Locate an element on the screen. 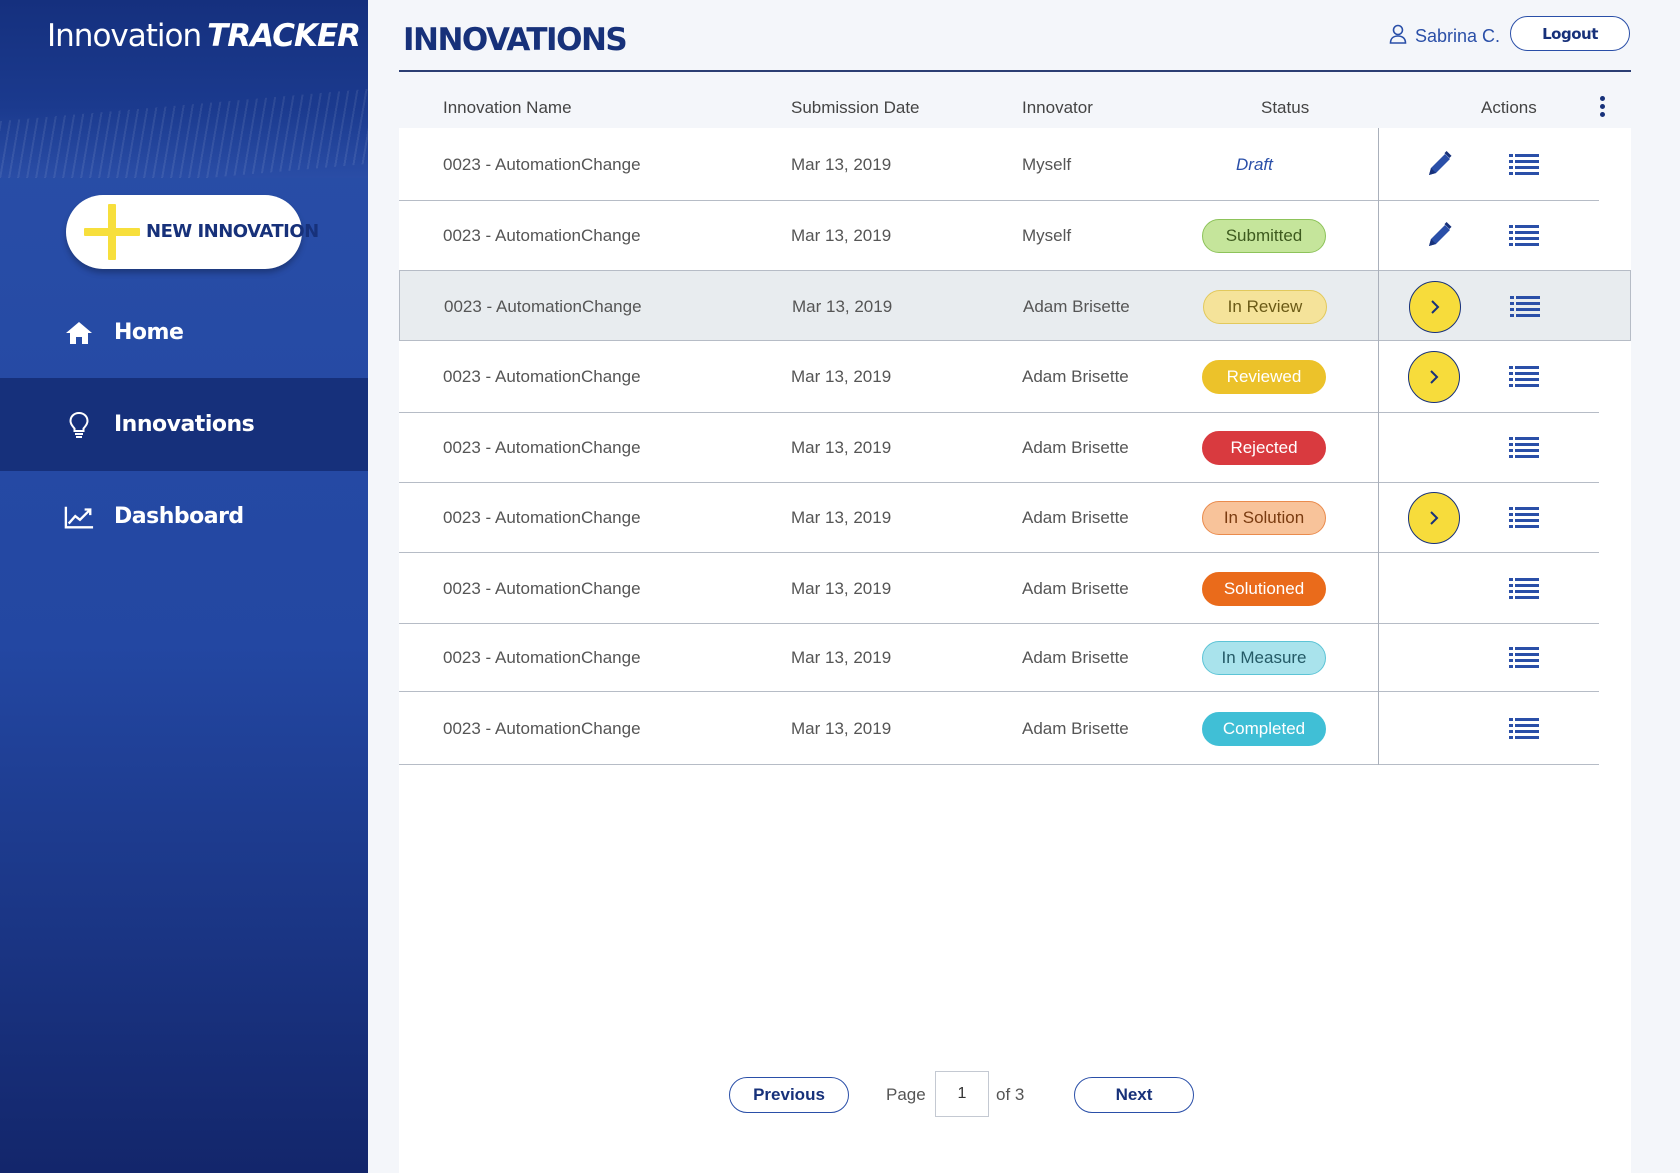 This screenshot has width=1680, height=1173. user-name: Sabrina C. is located at coordinates (1458, 36).